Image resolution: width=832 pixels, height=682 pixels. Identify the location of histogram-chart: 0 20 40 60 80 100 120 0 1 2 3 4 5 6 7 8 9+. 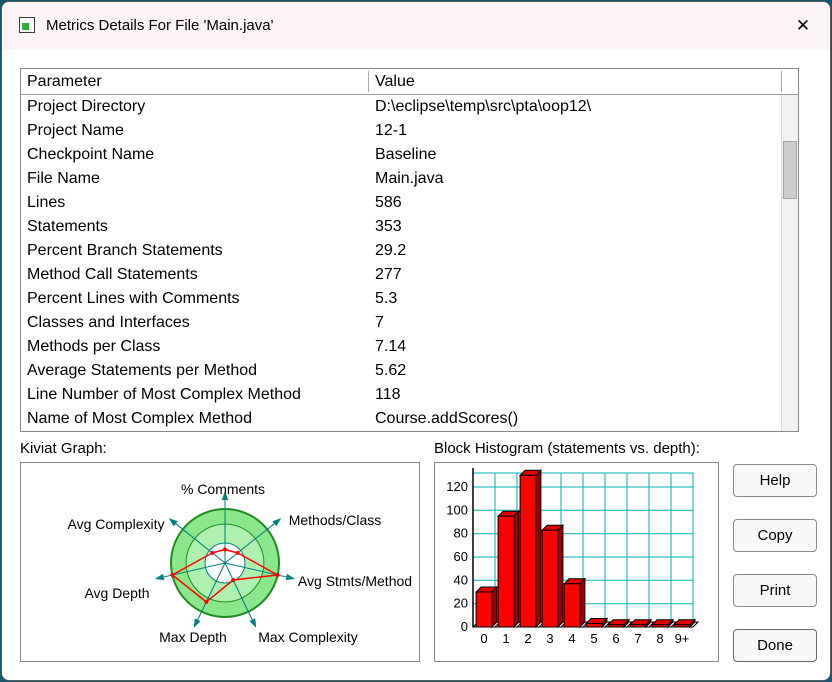
(576, 562).